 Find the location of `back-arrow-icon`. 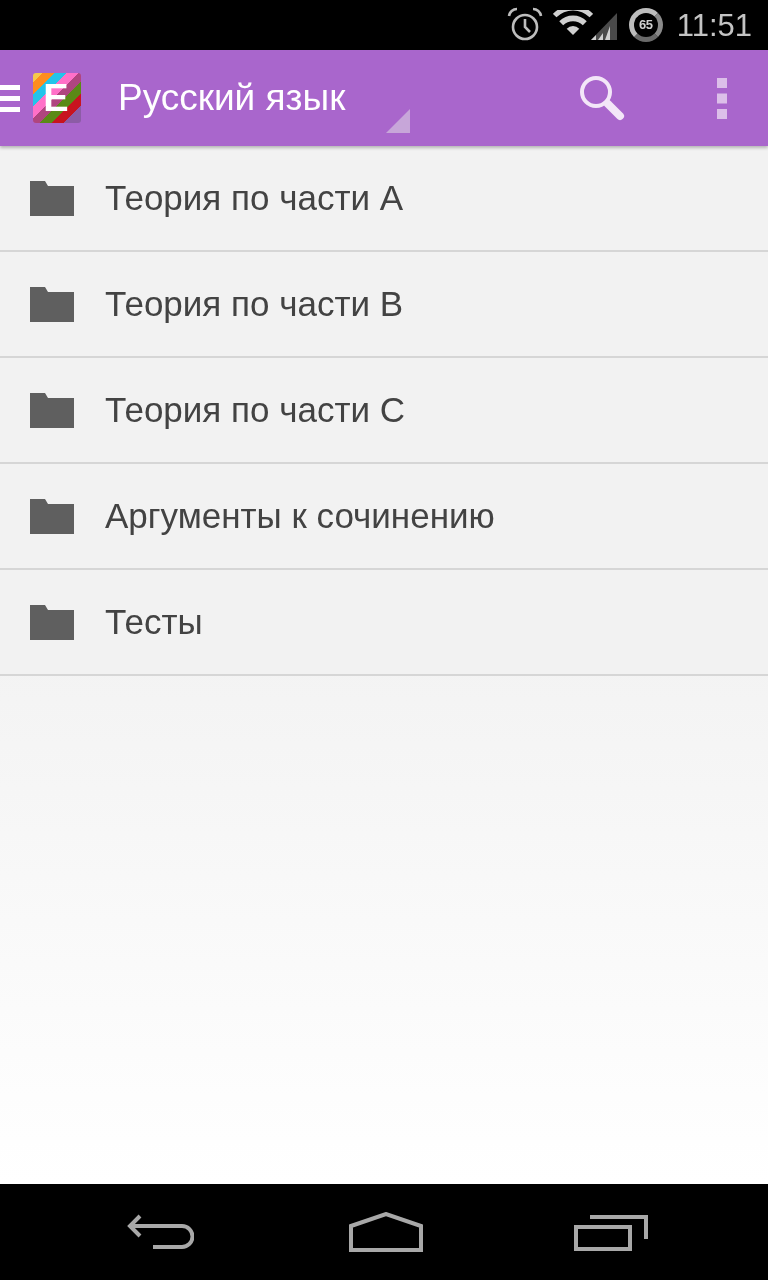

back-arrow-icon is located at coordinates (160, 1232).